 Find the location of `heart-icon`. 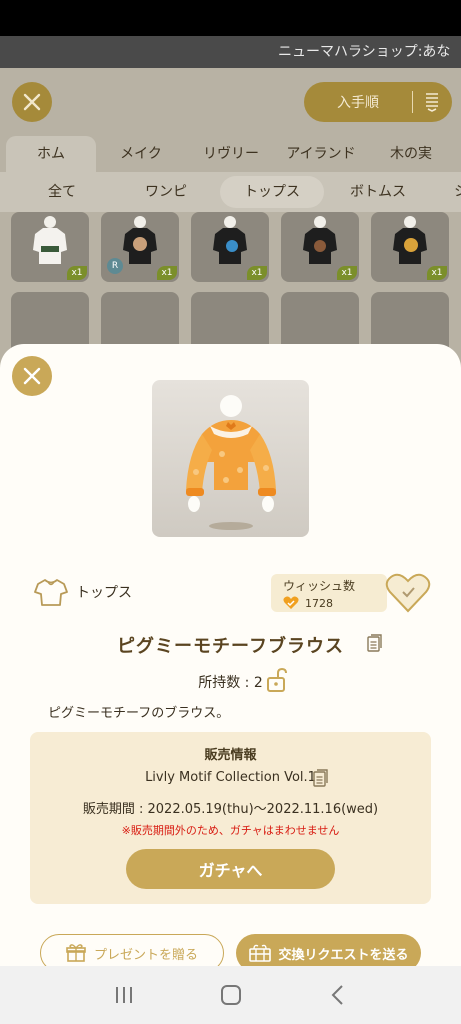

heart-icon is located at coordinates (408, 593).